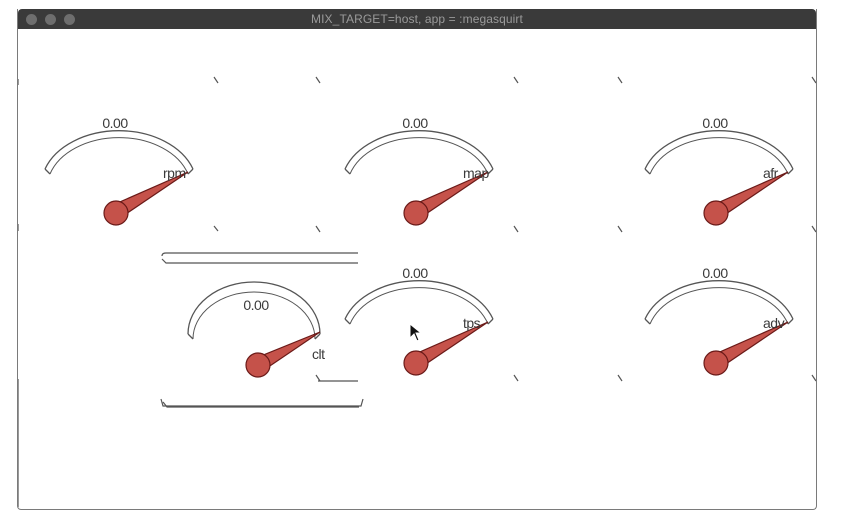  I want to click on gauge-rpm: 0.00 rpm, so click(123, 152).